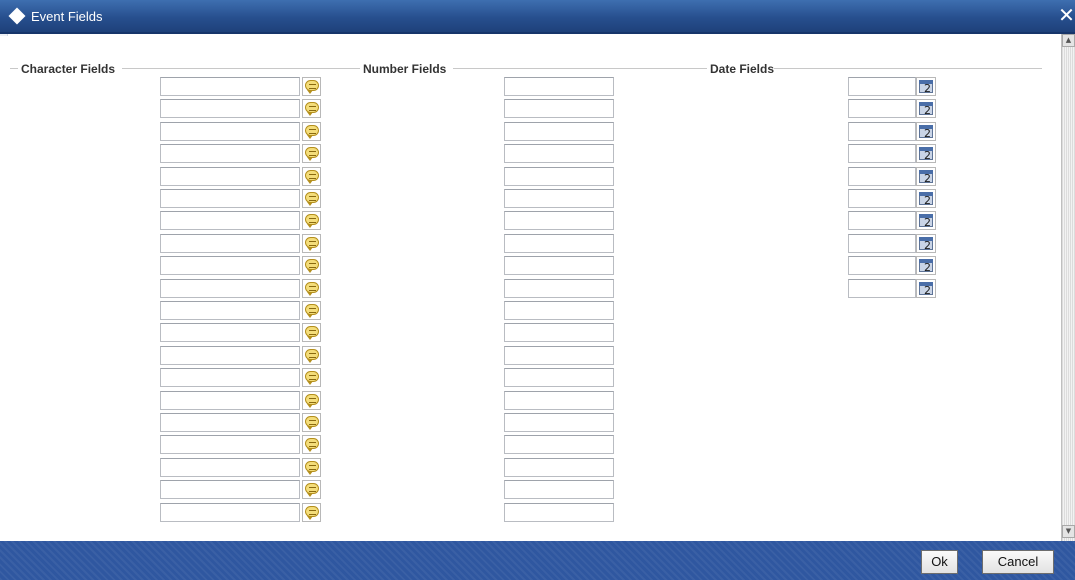 The height and width of the screenshot is (580, 1075). Describe the element at coordinates (742, 69) in the screenshot. I see `date-fields-label: Date Fields` at that location.